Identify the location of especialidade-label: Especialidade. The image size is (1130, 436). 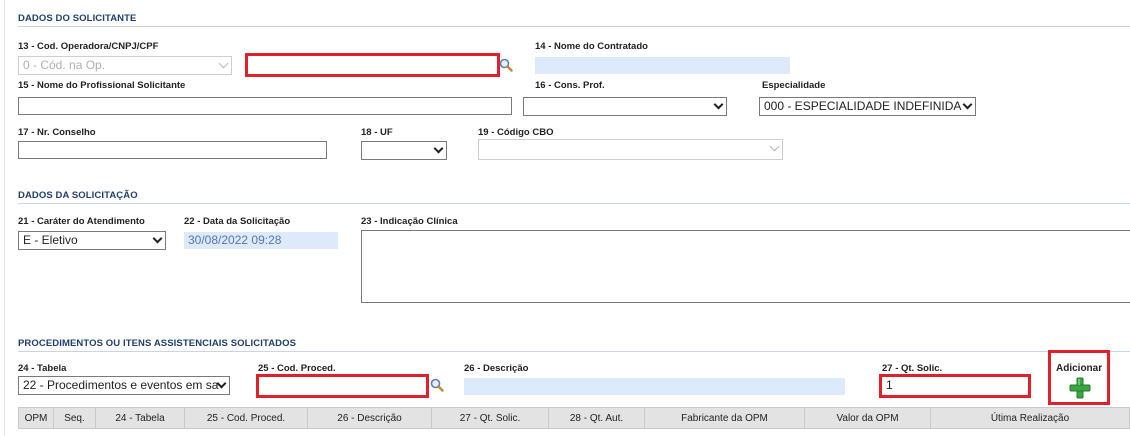
(794, 85).